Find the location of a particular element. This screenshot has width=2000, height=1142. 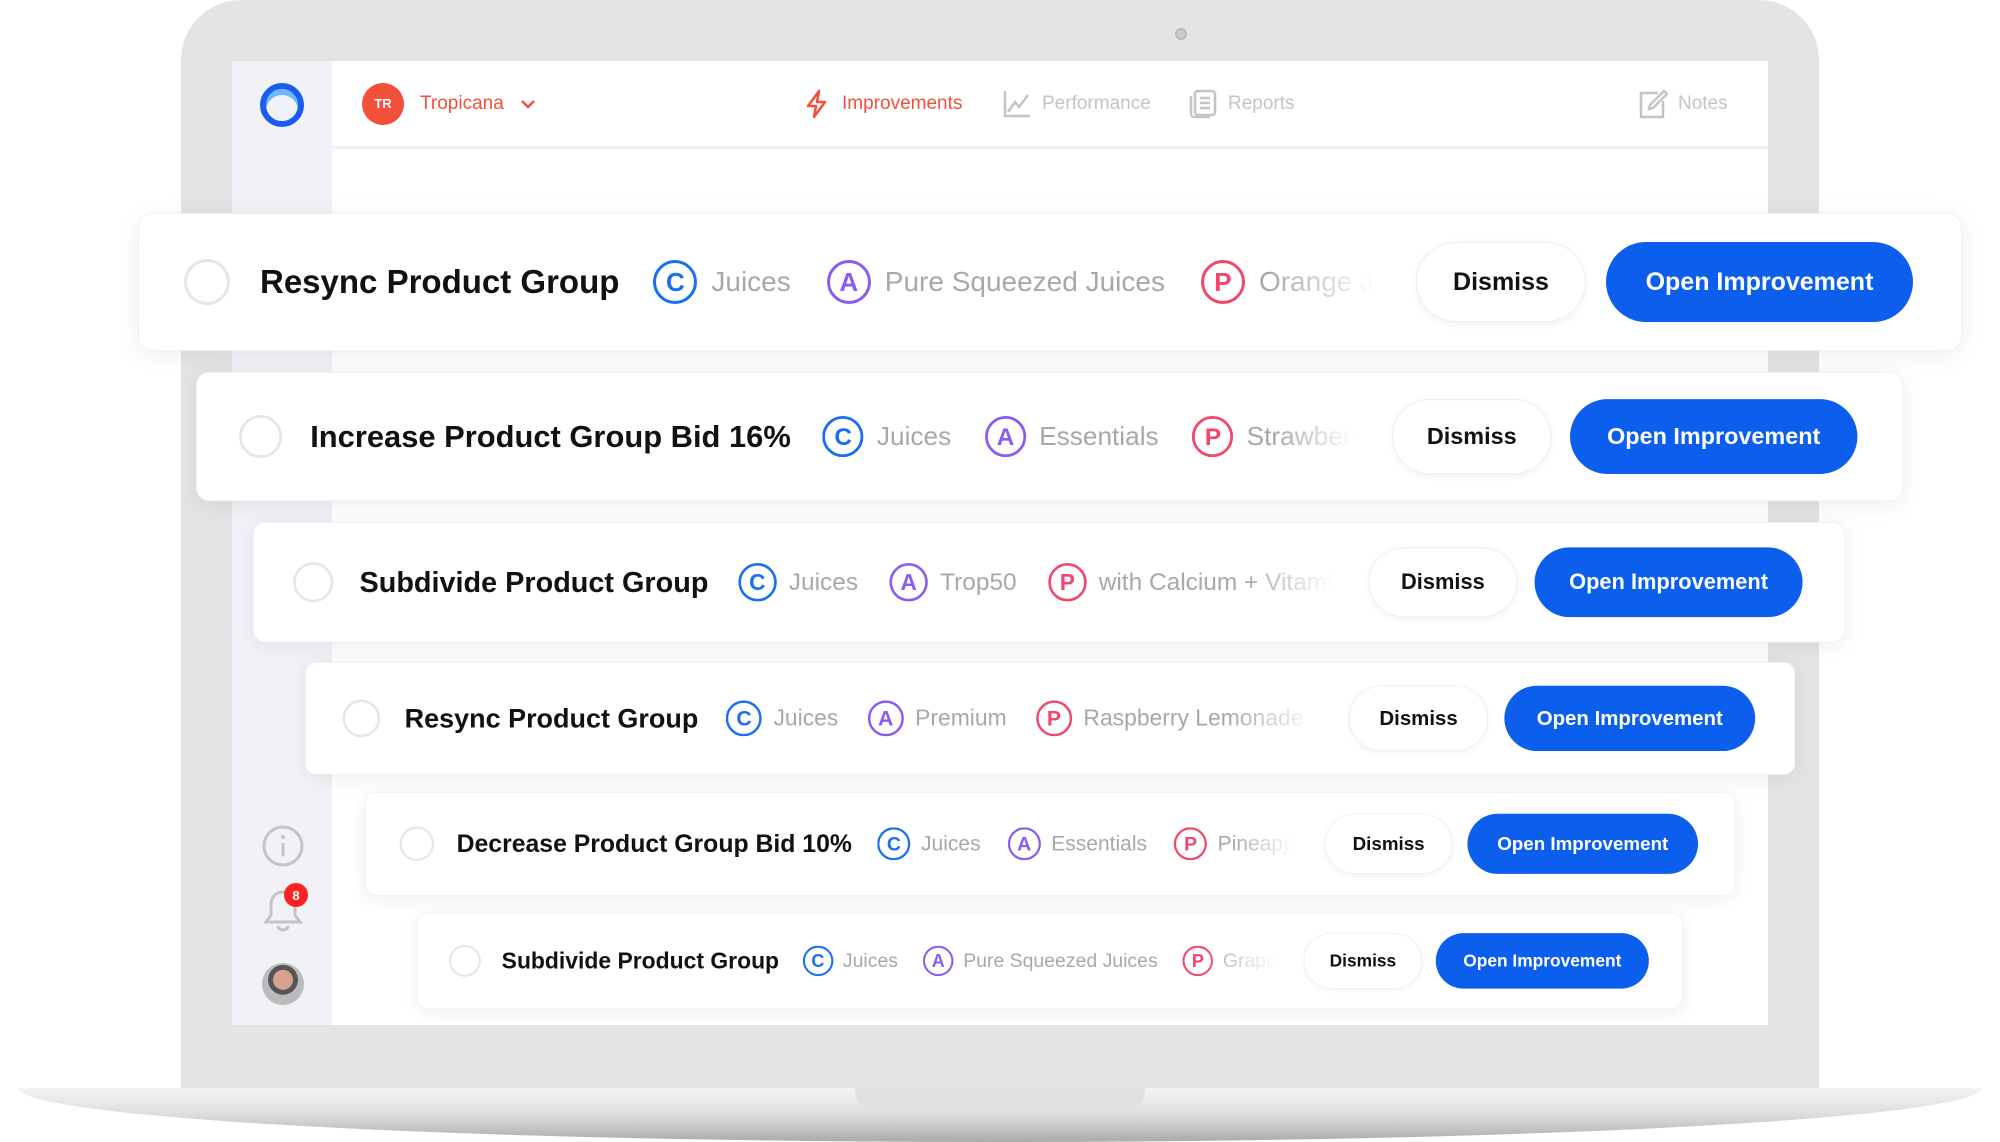

reports-icon is located at coordinates (1203, 103).